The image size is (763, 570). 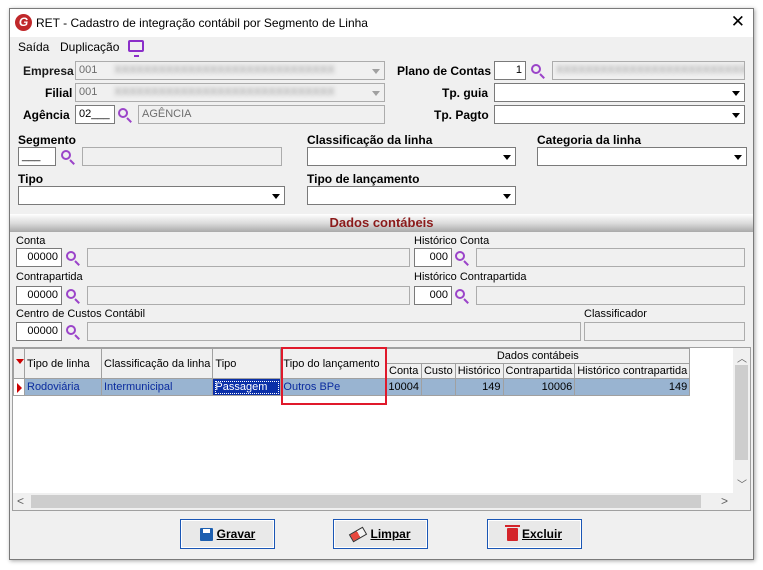 What do you see at coordinates (334, 376) in the screenshot?
I see `highlight-box` at bounding box center [334, 376].